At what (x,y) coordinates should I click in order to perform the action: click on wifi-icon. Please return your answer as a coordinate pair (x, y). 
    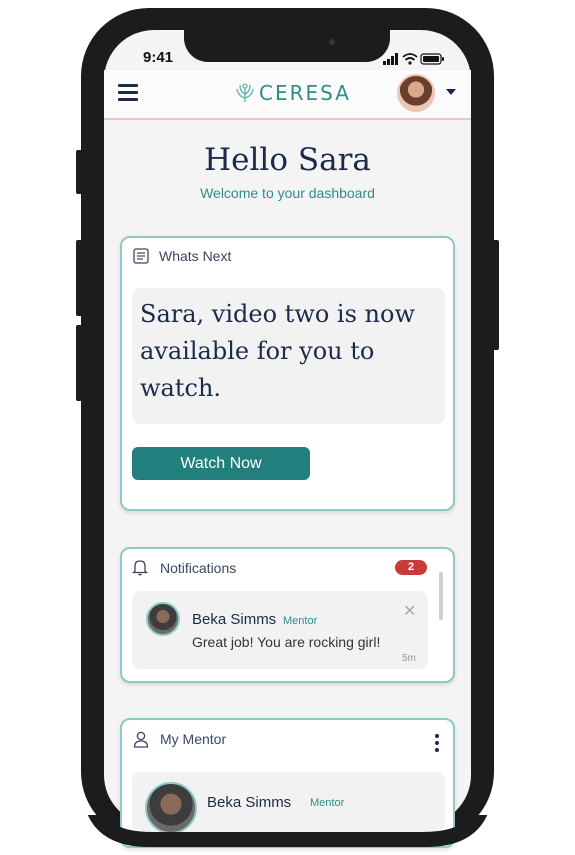
    Looking at the image, I should click on (410, 57).